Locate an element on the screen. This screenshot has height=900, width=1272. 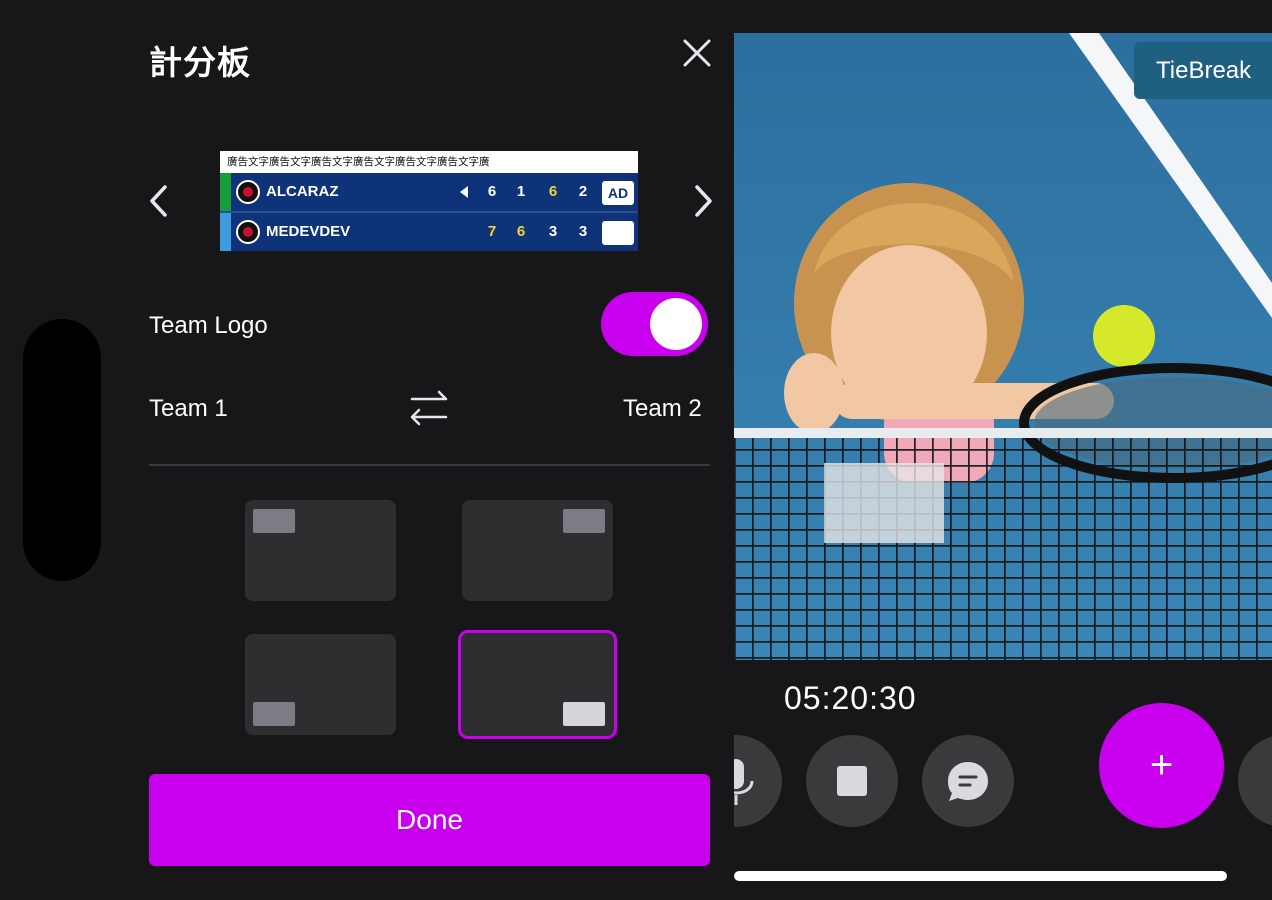
home-indicator is located at coordinates (980, 876).